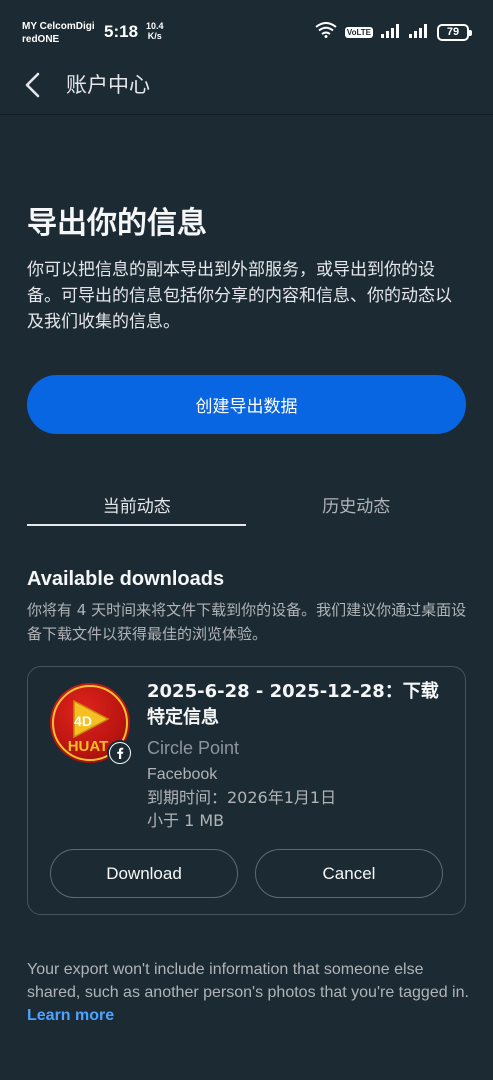 The height and width of the screenshot is (1080, 493). I want to click on cancel-button: Cancel, so click(349, 873).